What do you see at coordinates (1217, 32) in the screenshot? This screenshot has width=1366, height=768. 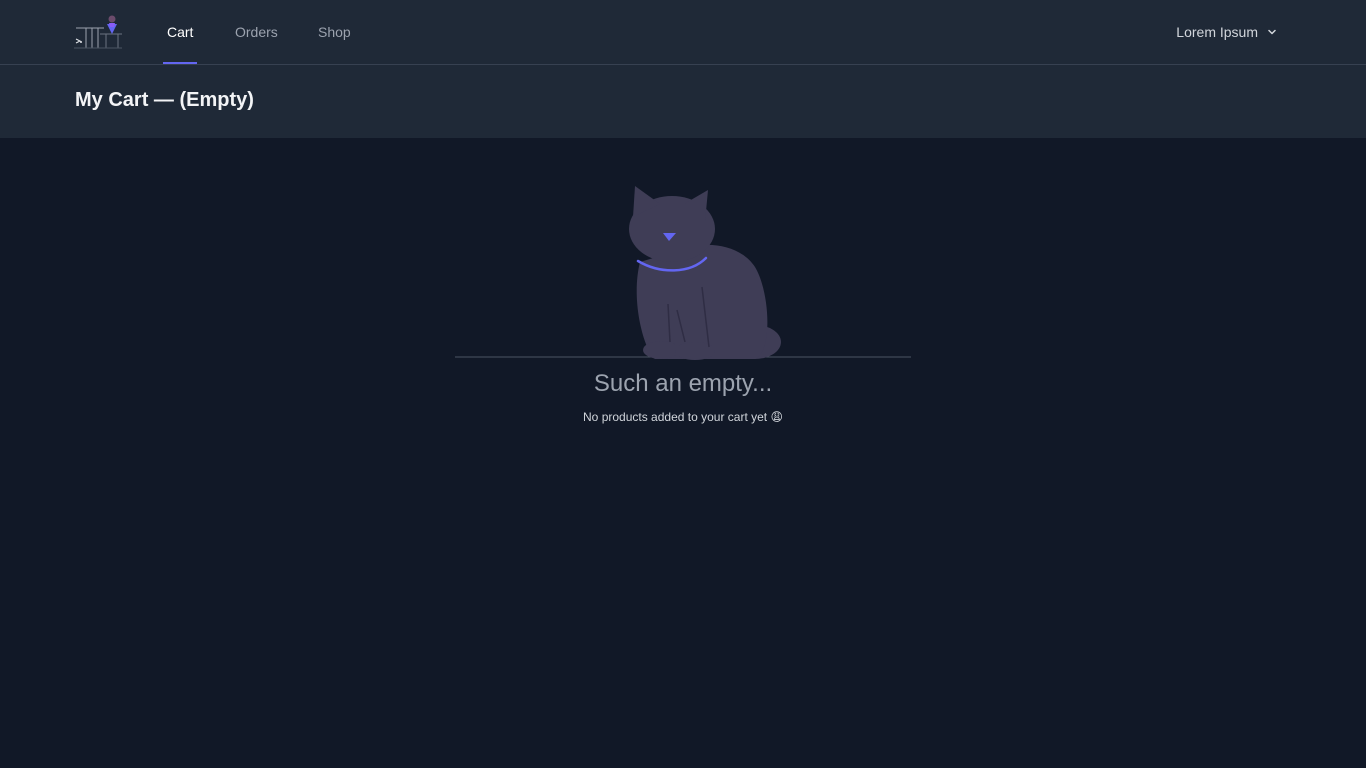 I see `user-name: Lorem Ipsum` at bounding box center [1217, 32].